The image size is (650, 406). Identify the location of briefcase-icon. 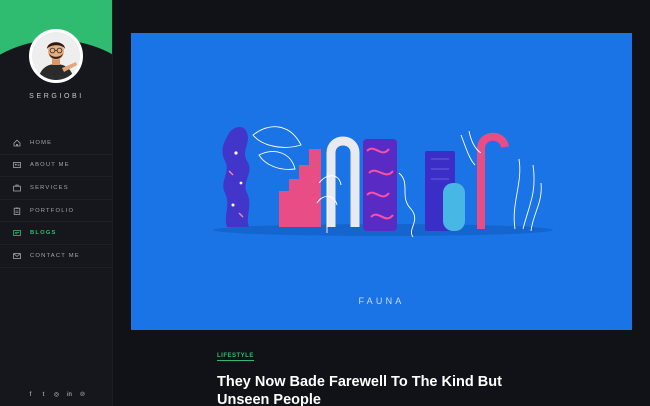
(17, 188).